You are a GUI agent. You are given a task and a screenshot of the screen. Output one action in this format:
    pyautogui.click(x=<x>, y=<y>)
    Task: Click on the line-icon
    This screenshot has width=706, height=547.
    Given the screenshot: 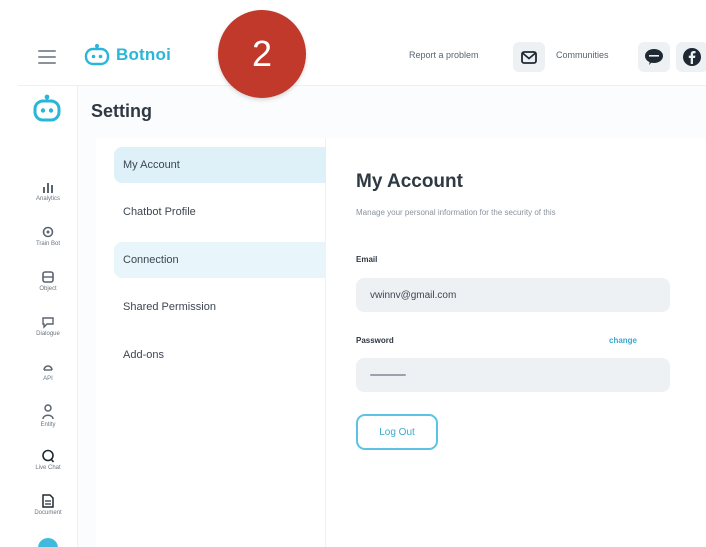 What is the action you would take?
    pyautogui.click(x=654, y=57)
    